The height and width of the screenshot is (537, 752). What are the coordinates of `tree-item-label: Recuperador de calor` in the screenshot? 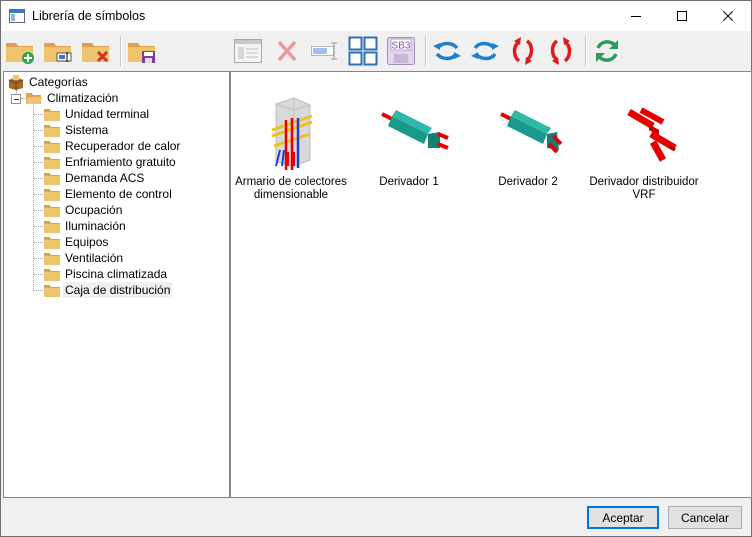 It's located at (123, 146).